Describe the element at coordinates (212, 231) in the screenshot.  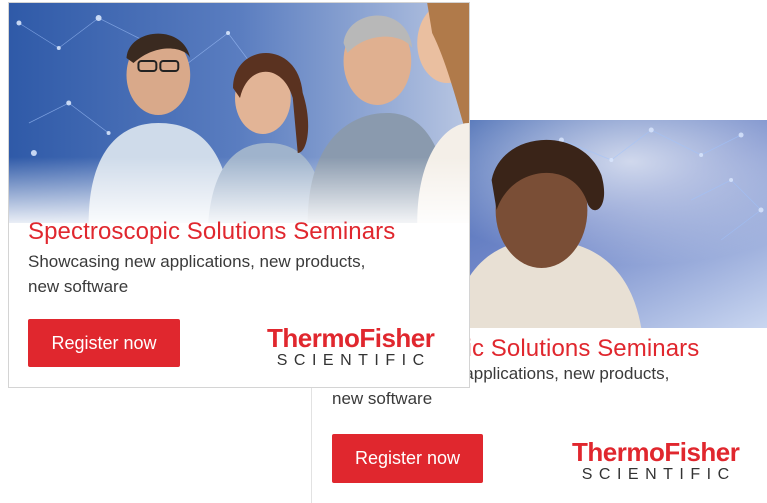
I see `ad-headline: Spectroscopic Solutions Seminars` at that location.